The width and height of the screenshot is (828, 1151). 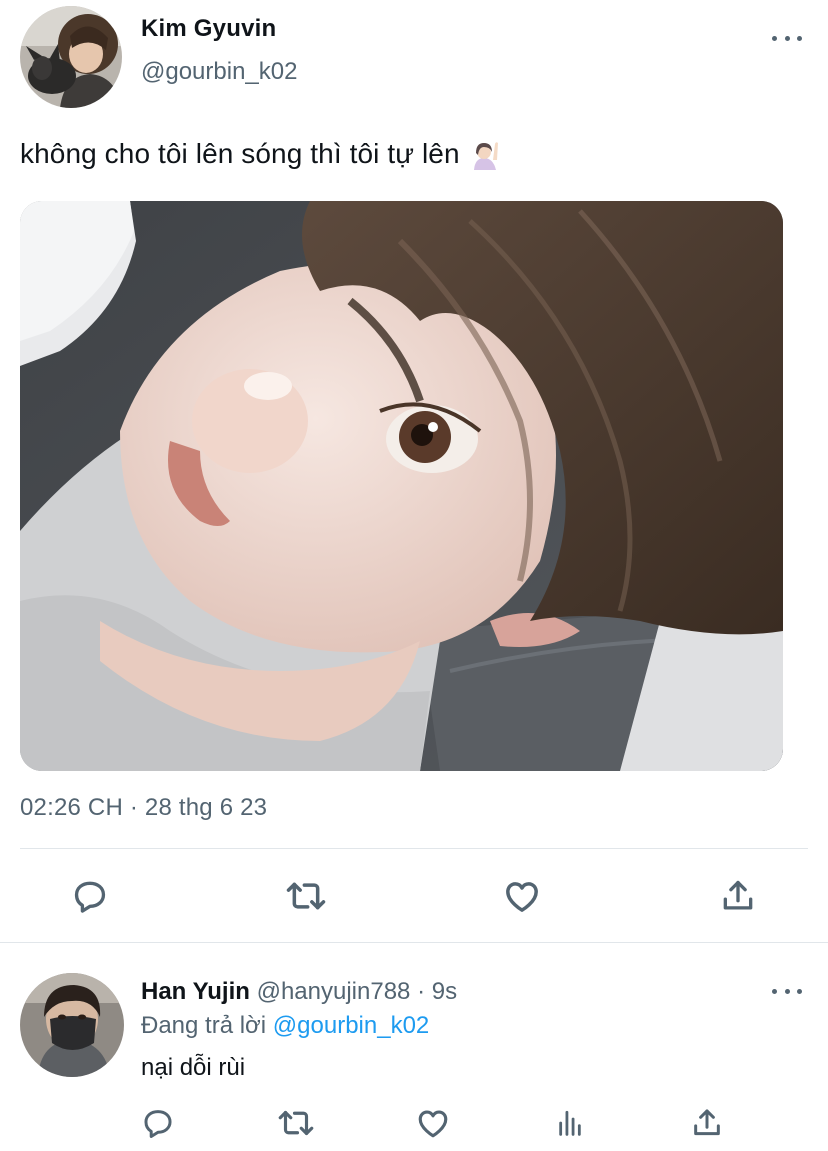 I want to click on reply-timestamp: 9s, so click(x=444, y=991).